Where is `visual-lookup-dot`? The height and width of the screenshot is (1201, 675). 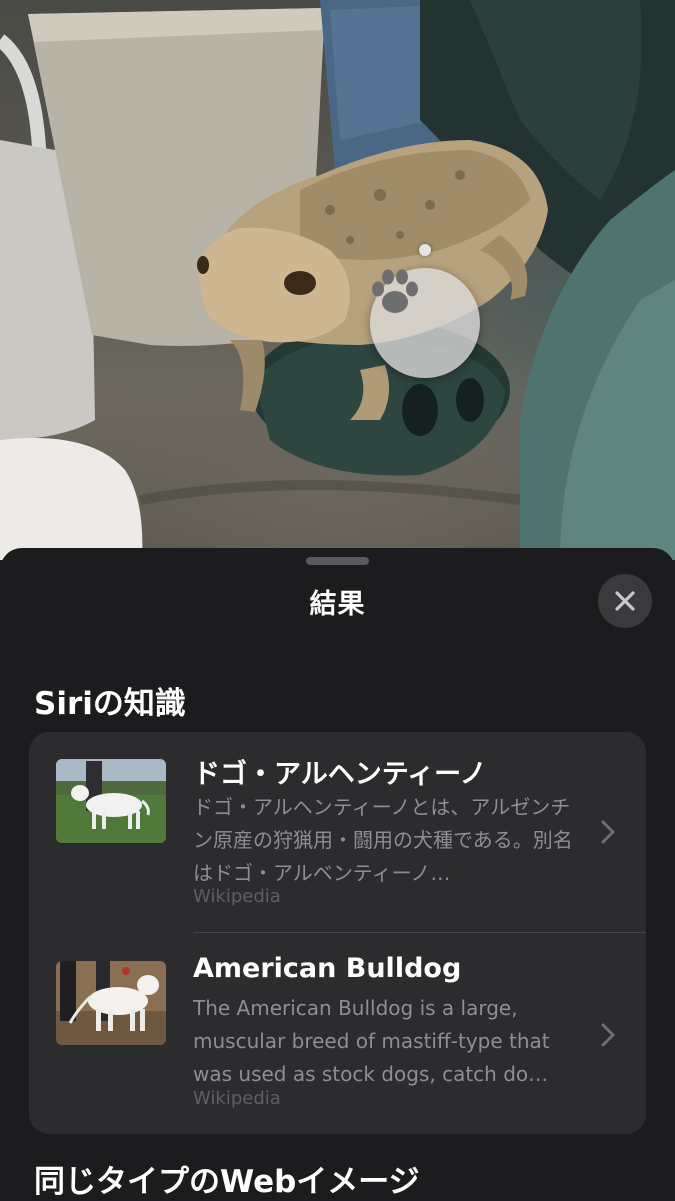
visual-lookup-dot is located at coordinates (425, 250).